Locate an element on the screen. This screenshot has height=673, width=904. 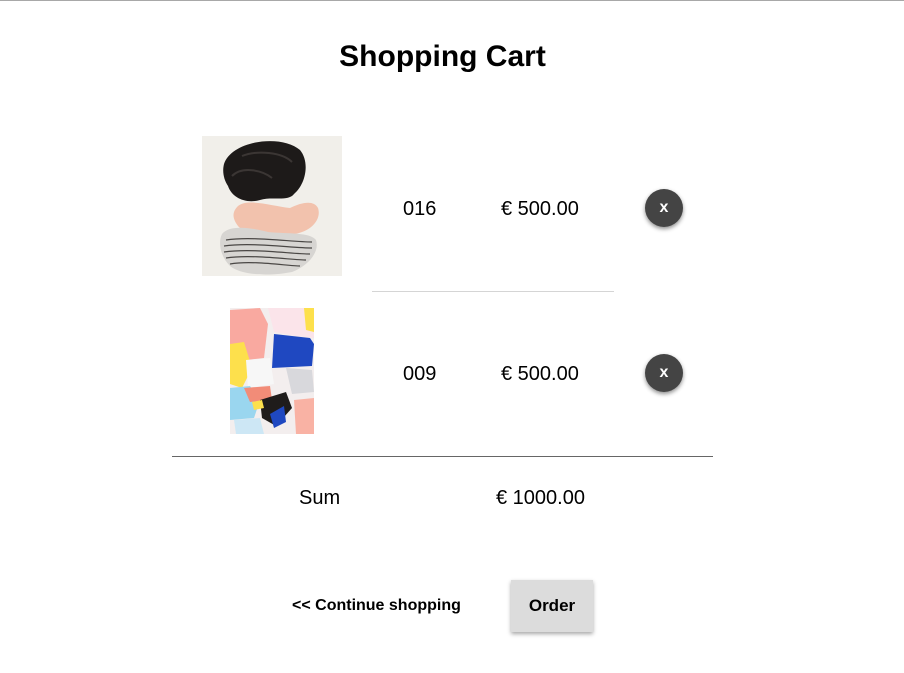
item-code: 016 is located at coordinates (420, 209).